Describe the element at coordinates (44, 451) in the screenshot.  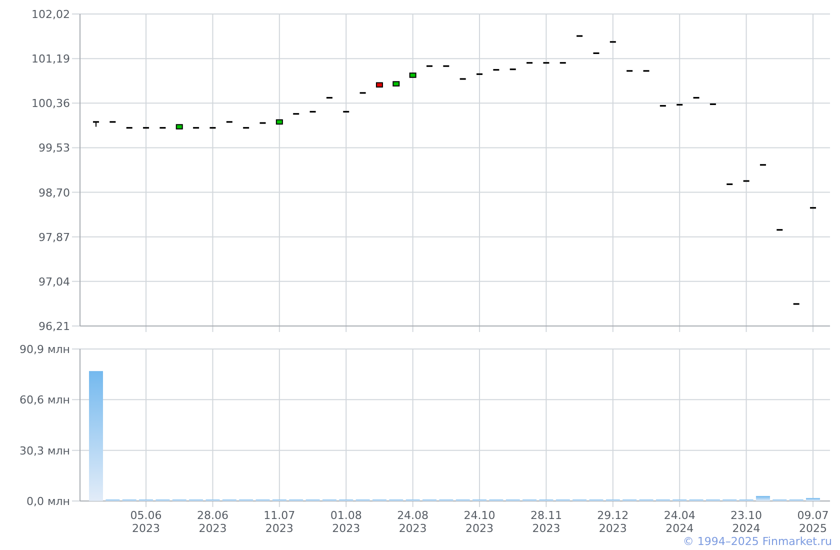
I see `axis-label: 30,3 млн` at that location.